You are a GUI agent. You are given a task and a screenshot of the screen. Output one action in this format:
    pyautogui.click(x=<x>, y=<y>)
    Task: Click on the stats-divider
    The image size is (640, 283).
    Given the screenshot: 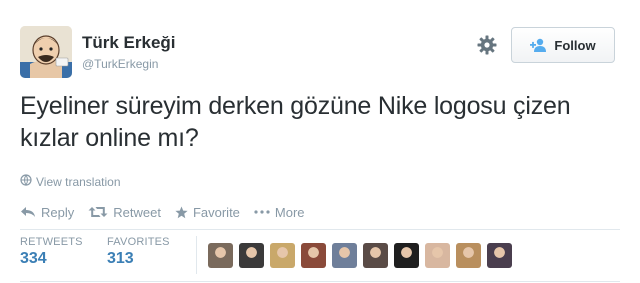 What is the action you would take?
    pyautogui.click(x=196, y=255)
    